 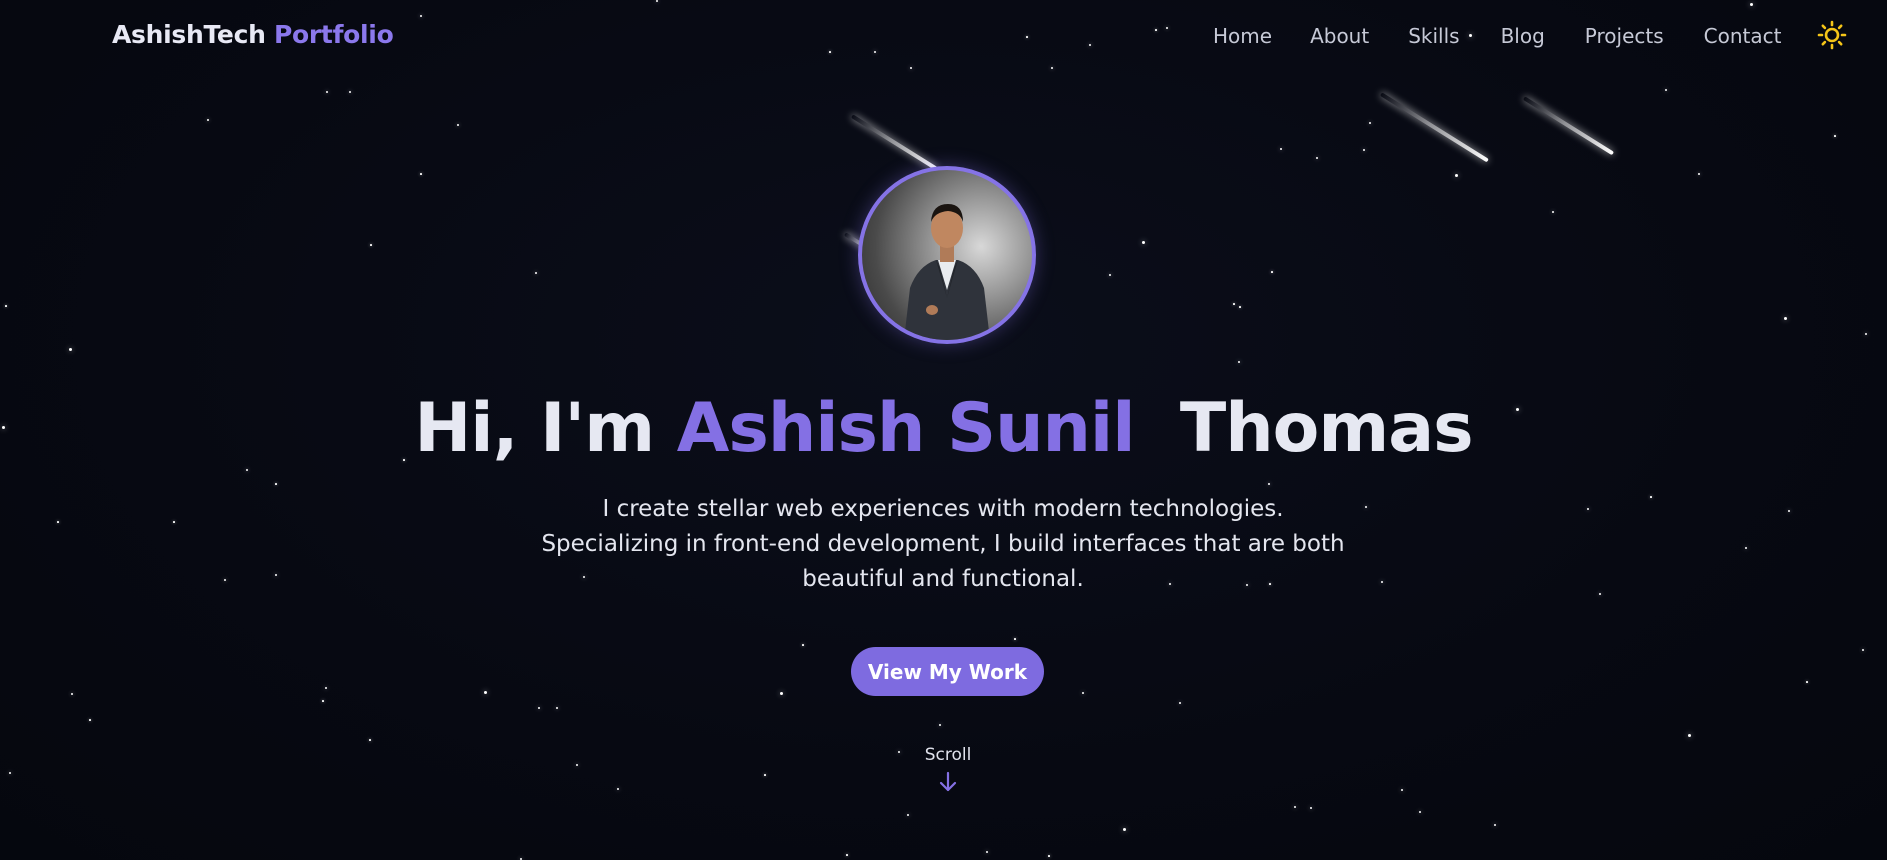 What do you see at coordinates (1326, 428) in the screenshot?
I see `title-name-suffix: Thomas` at bounding box center [1326, 428].